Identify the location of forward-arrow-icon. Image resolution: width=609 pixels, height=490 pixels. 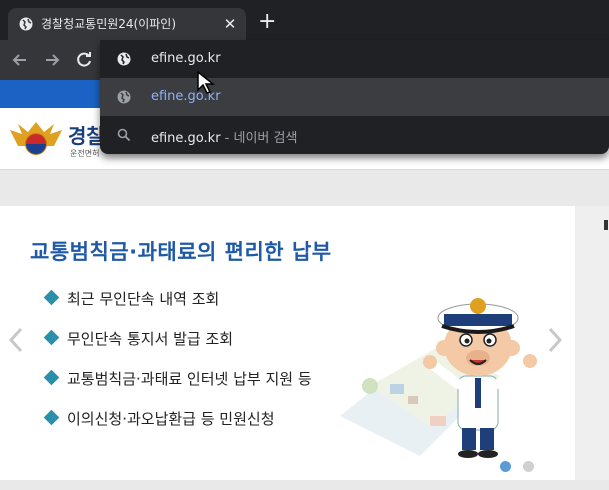
(52, 60).